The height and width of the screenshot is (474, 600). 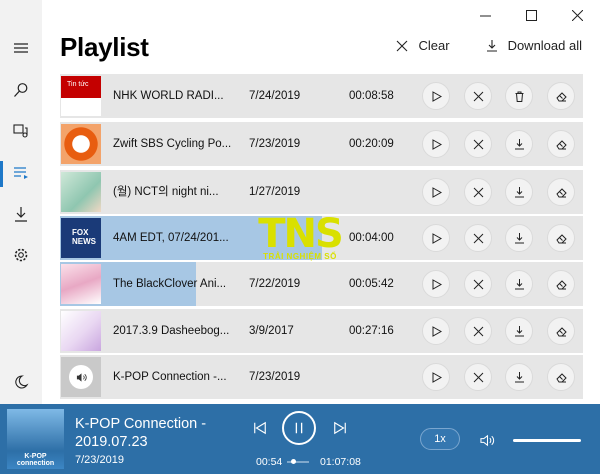 What do you see at coordinates (275, 192) in the screenshot?
I see `episode-date: 1/27/2019` at bounding box center [275, 192].